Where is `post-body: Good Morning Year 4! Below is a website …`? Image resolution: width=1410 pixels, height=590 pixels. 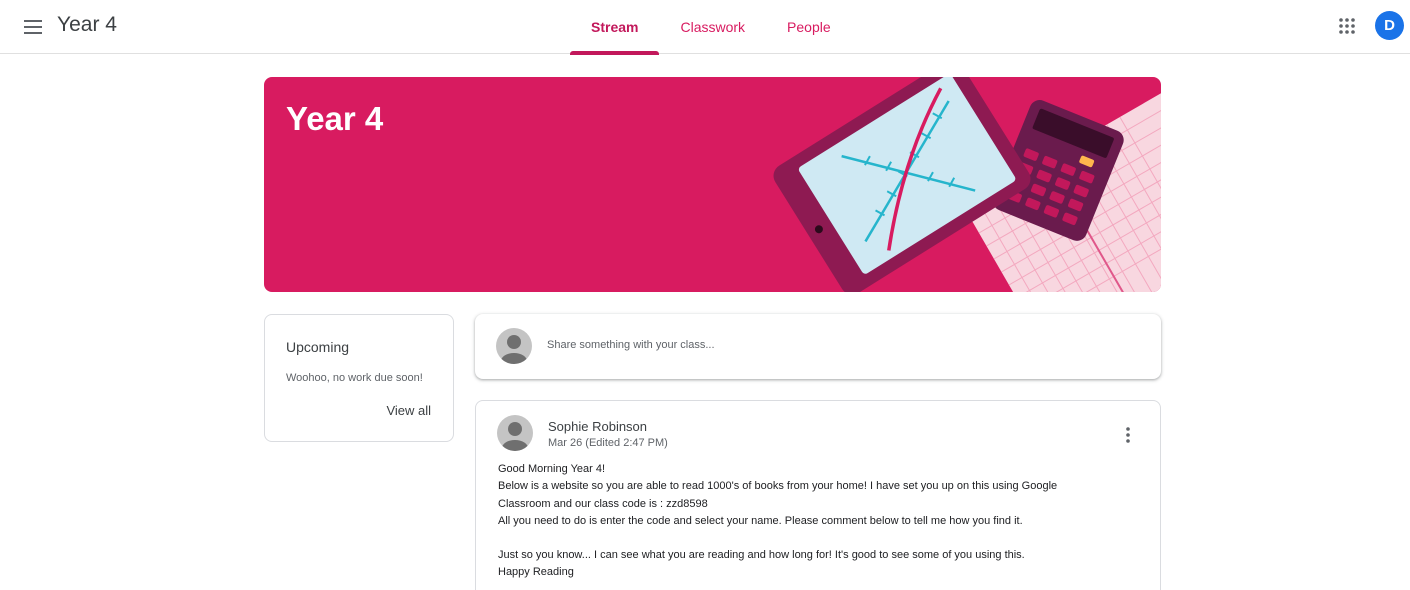 post-body: Good Morning Year 4! Below is a website … is located at coordinates (808, 521).